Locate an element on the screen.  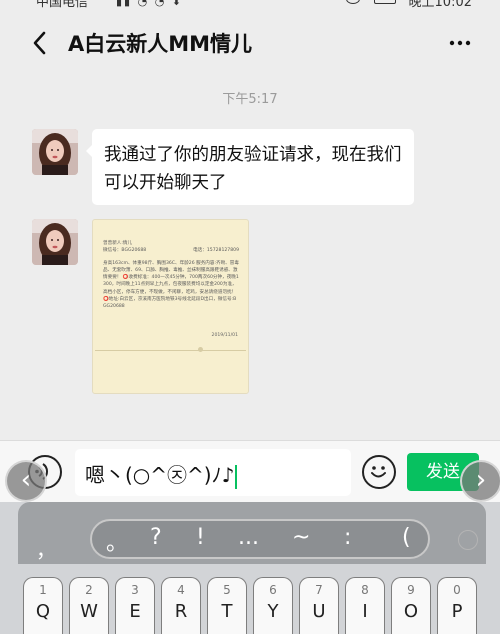
card-name: 曾曾新人:情儿 is located at coordinates (118, 243).